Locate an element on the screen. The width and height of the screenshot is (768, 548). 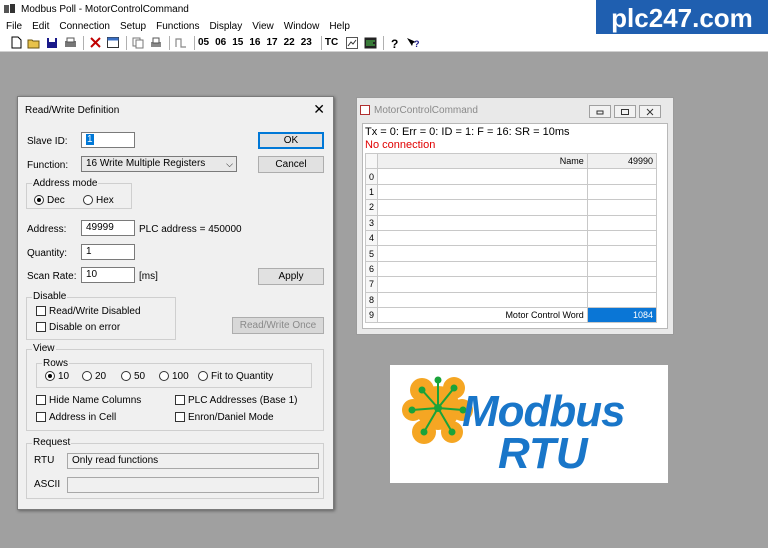
table-row: 8 is located at coordinates (511, 299).